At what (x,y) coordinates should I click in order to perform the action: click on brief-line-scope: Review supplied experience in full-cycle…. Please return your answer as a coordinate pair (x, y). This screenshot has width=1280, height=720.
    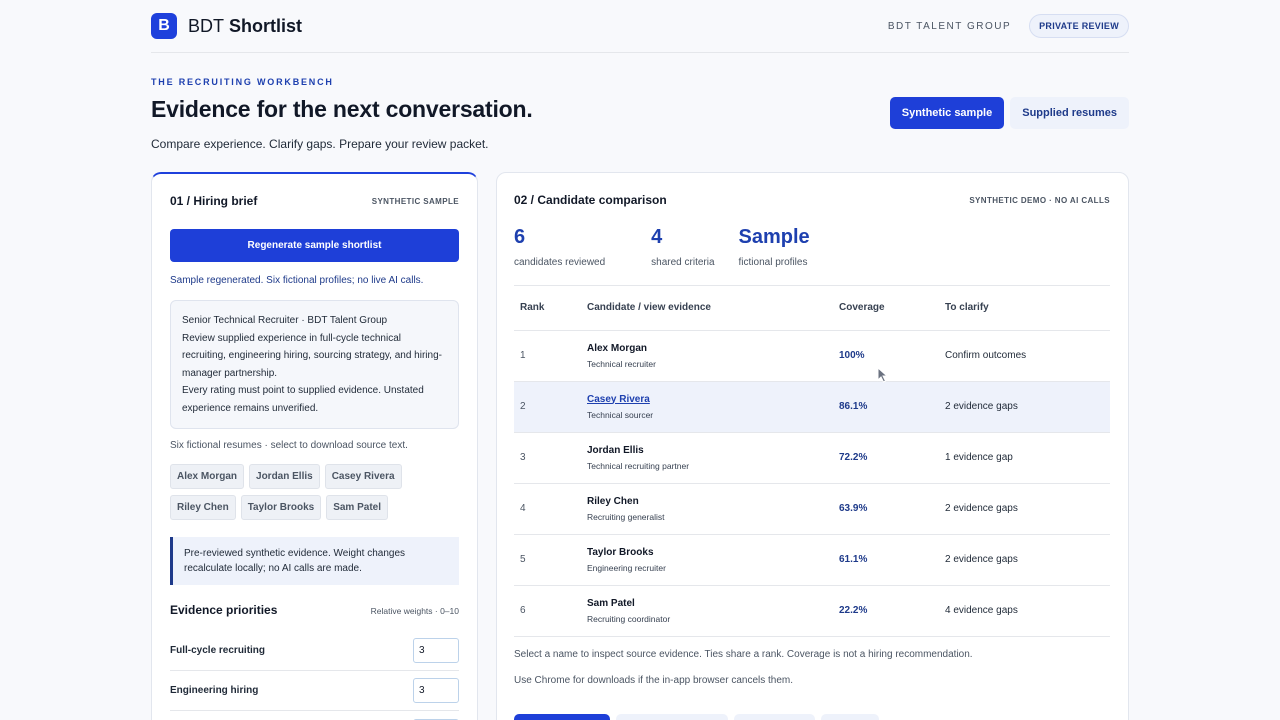
    Looking at the image, I should click on (312, 355).